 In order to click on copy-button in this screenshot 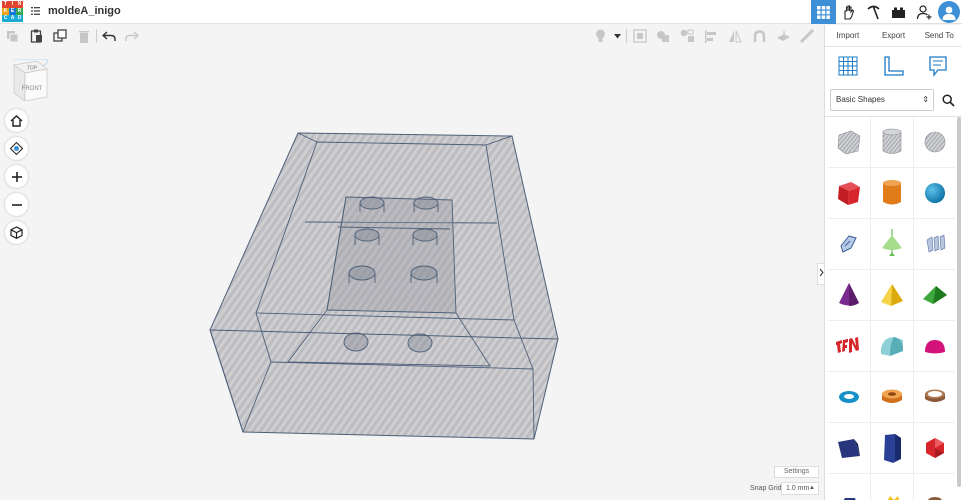, I will do `click(12, 36)`.